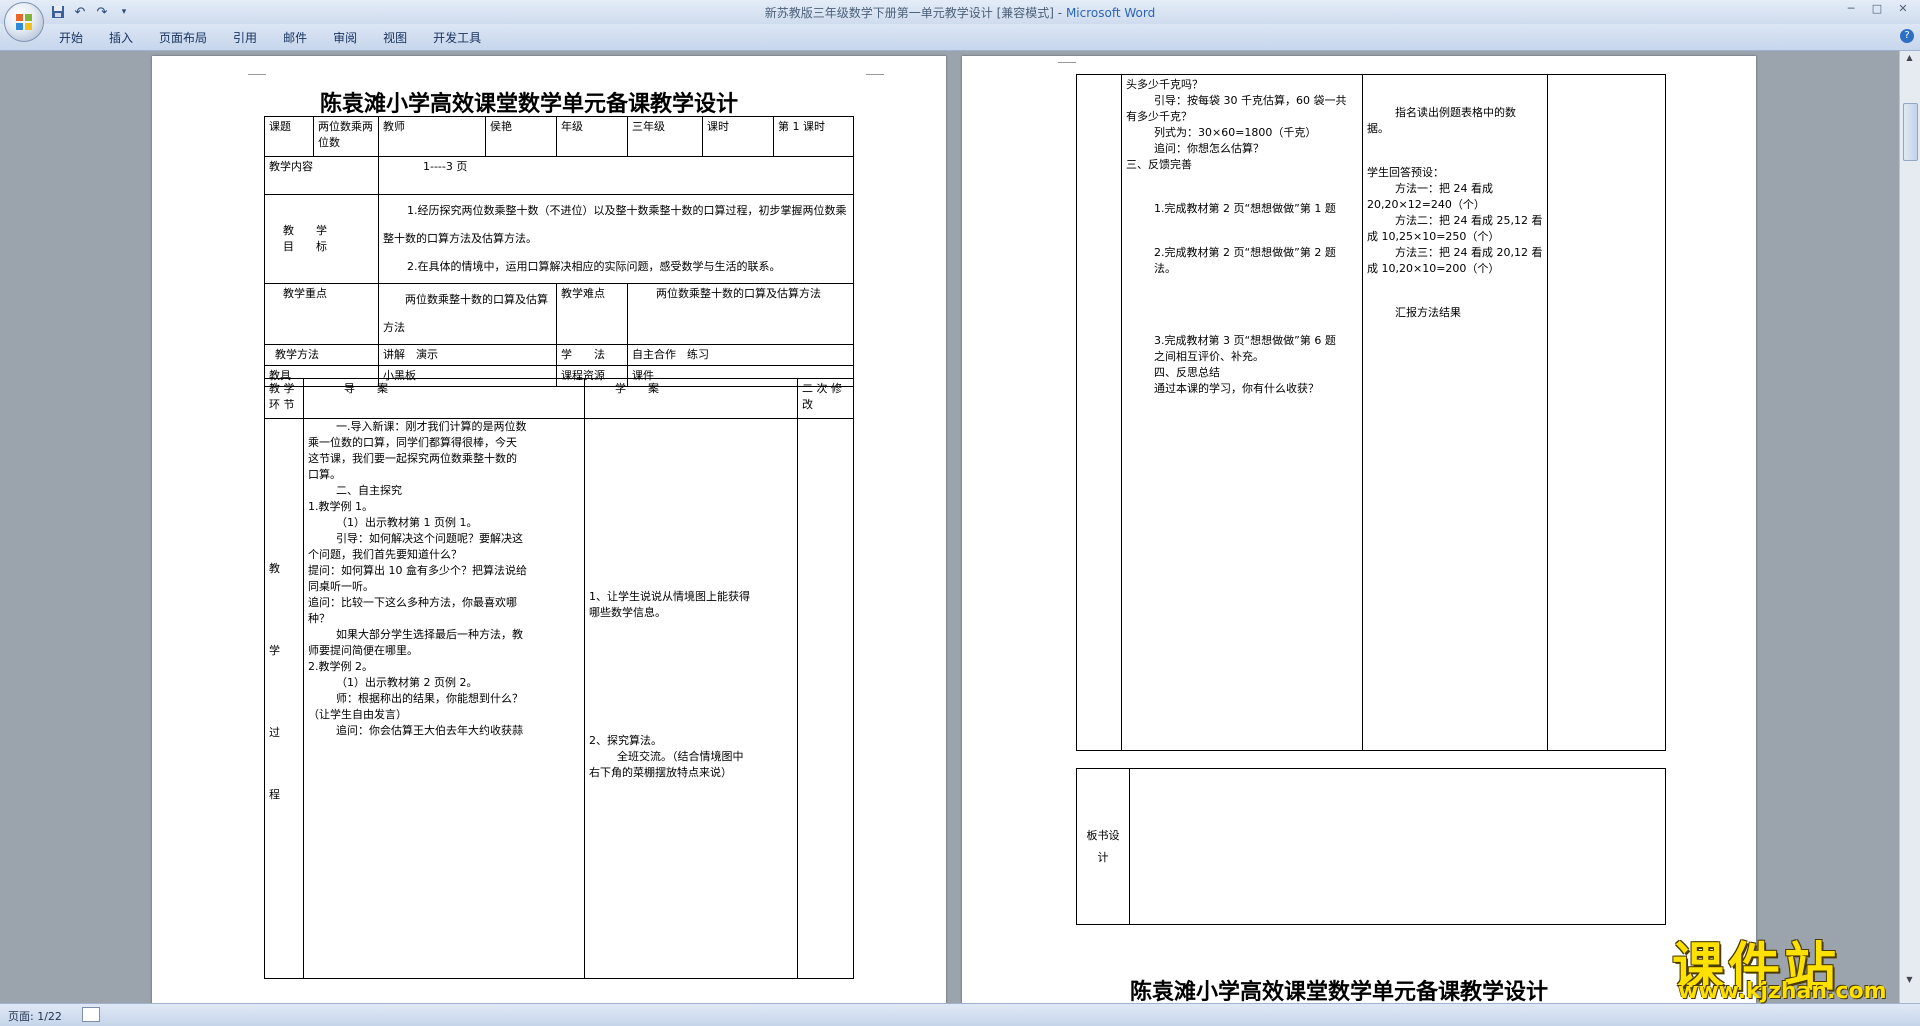 The width and height of the screenshot is (1920, 1026). What do you see at coordinates (319, 618) in the screenshot?
I see `guide-line: 种？` at bounding box center [319, 618].